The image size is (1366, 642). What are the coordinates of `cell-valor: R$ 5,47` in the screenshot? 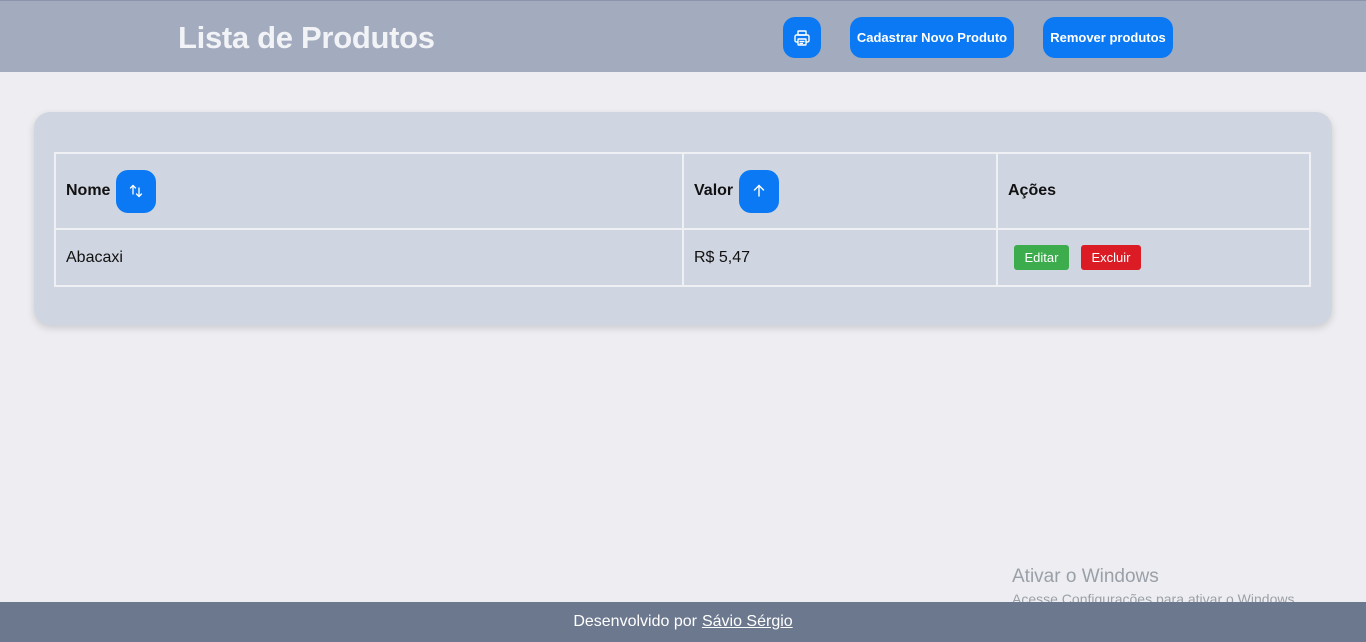 It's located at (840, 257).